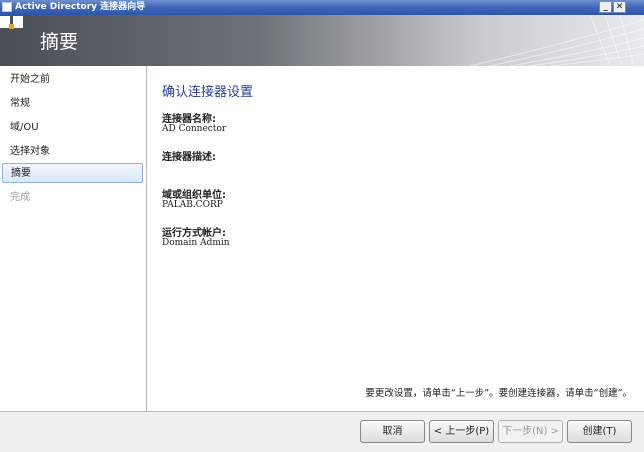  Describe the element at coordinates (189, 119) in the screenshot. I see `connector-name-label: 连接器名称:` at that location.